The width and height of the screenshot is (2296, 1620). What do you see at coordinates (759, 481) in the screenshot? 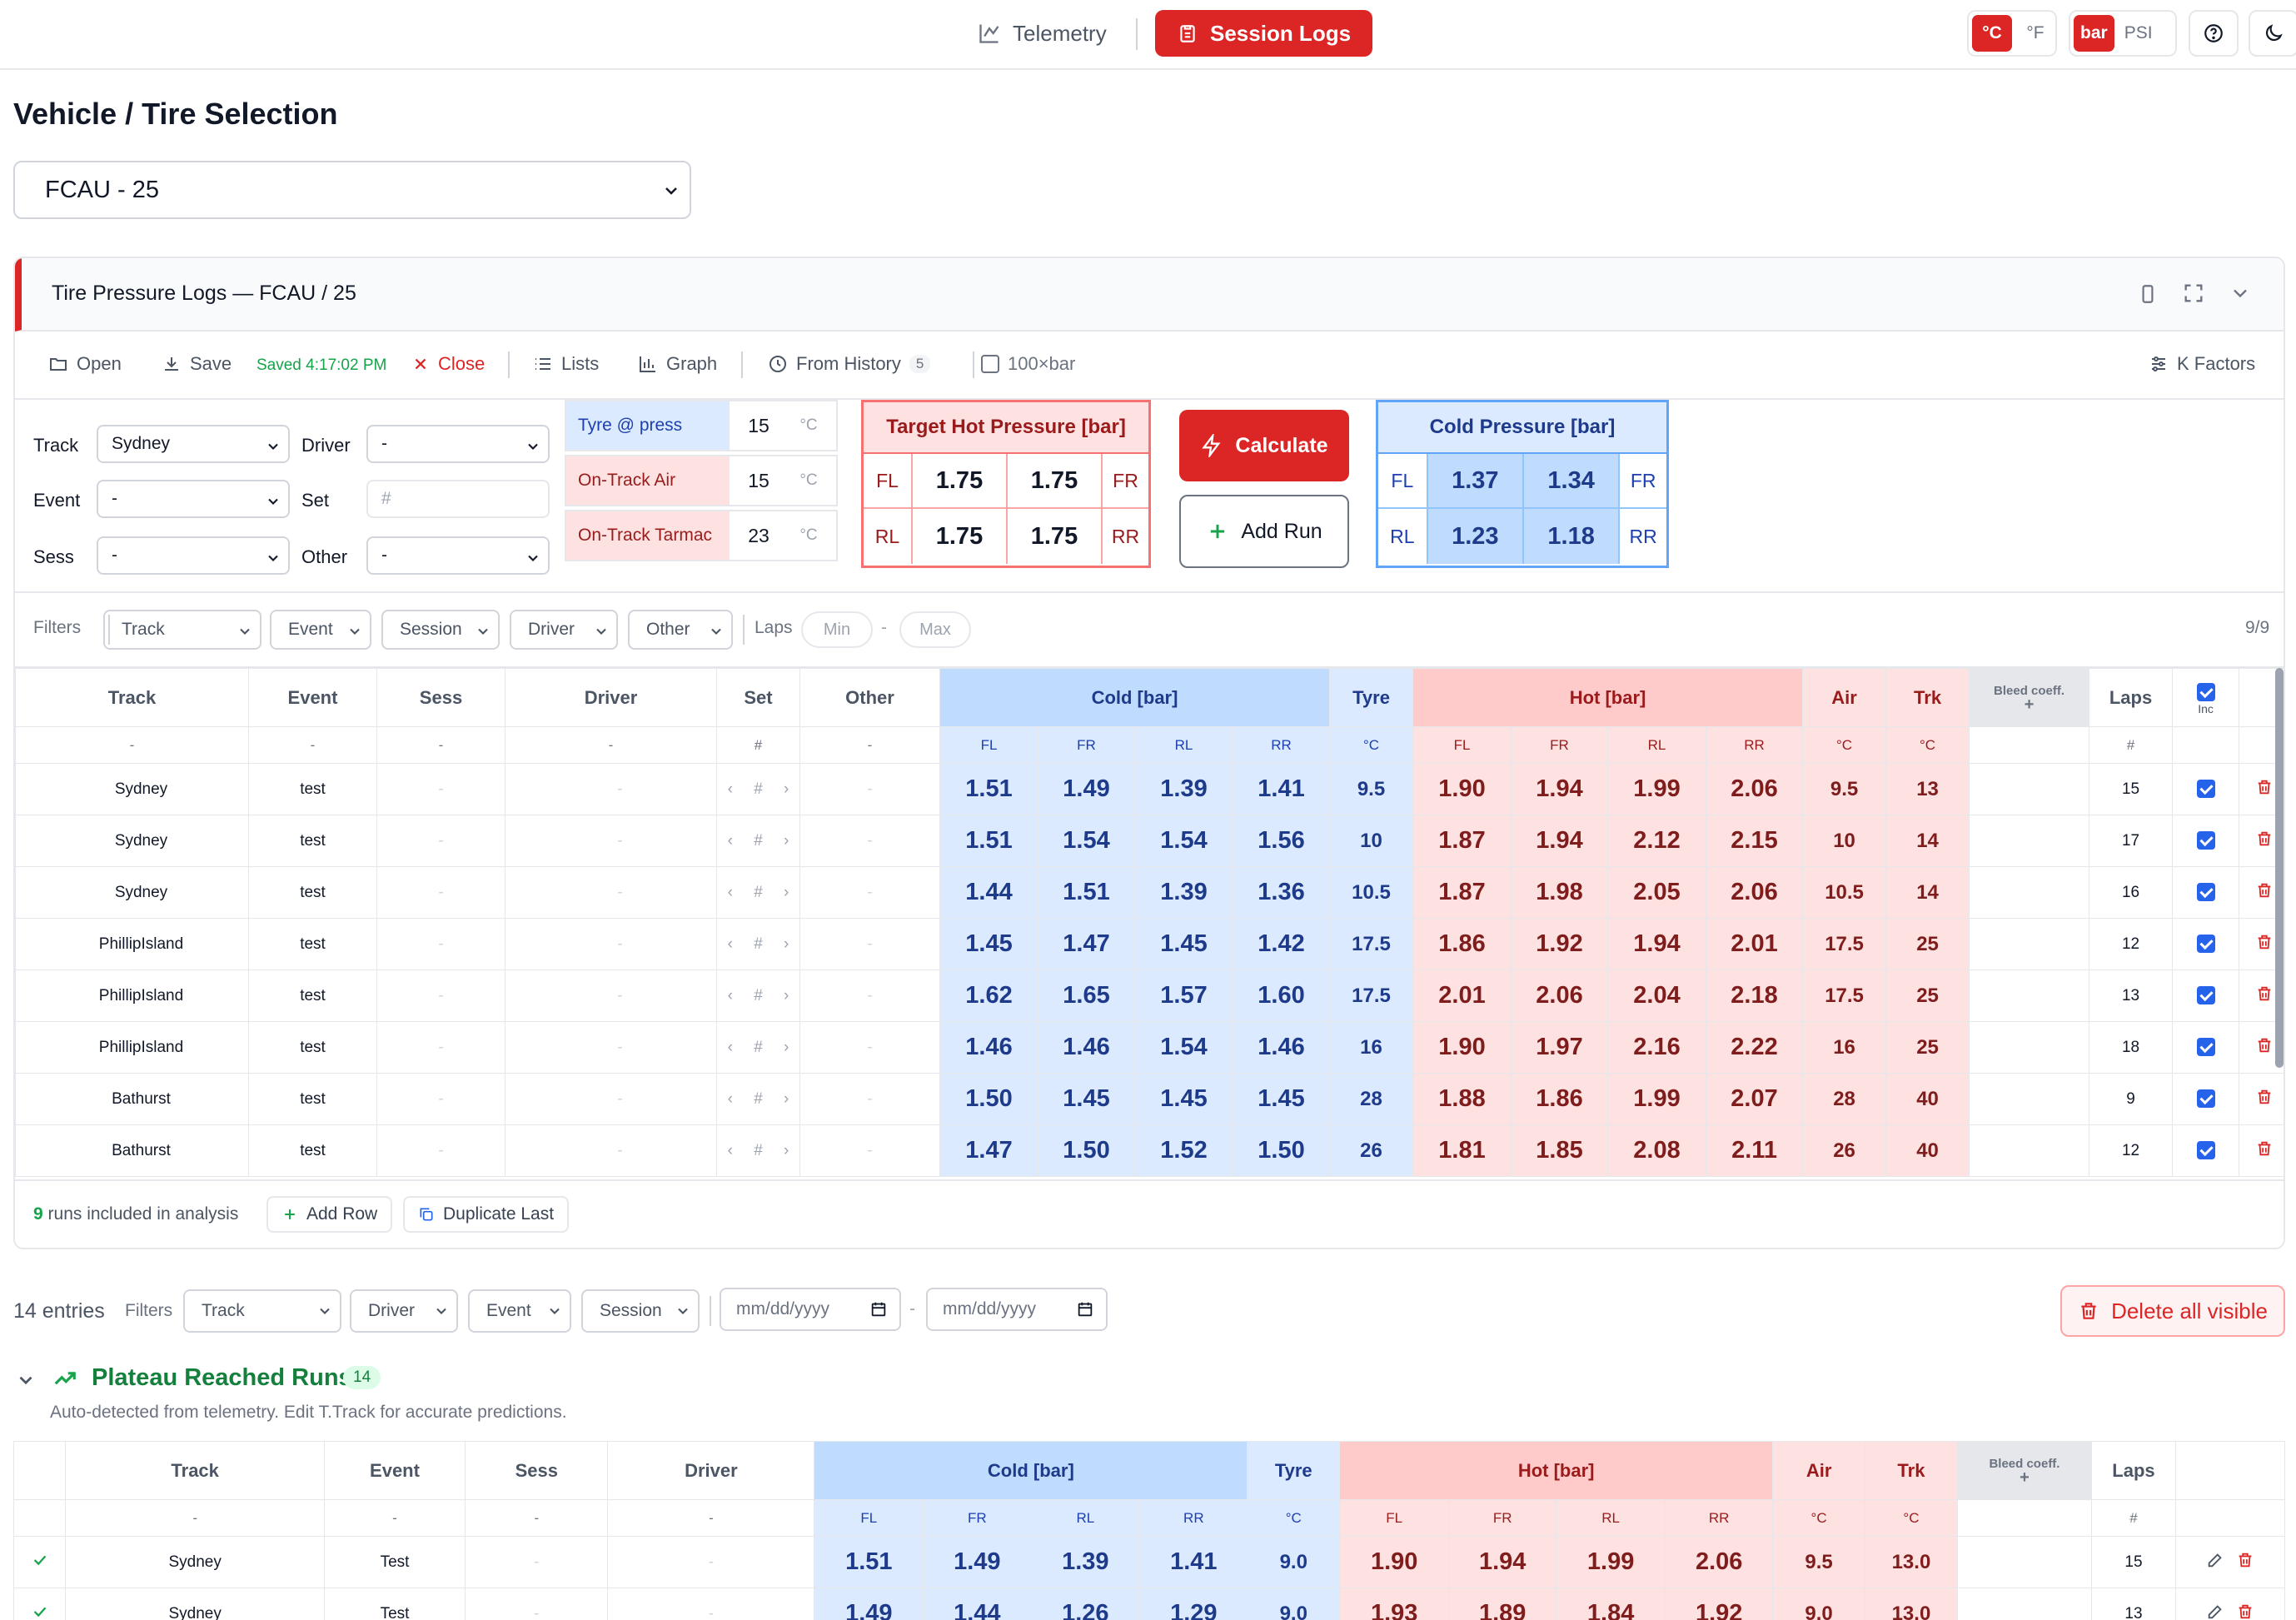
I see `on-track-air-value: 15` at bounding box center [759, 481].